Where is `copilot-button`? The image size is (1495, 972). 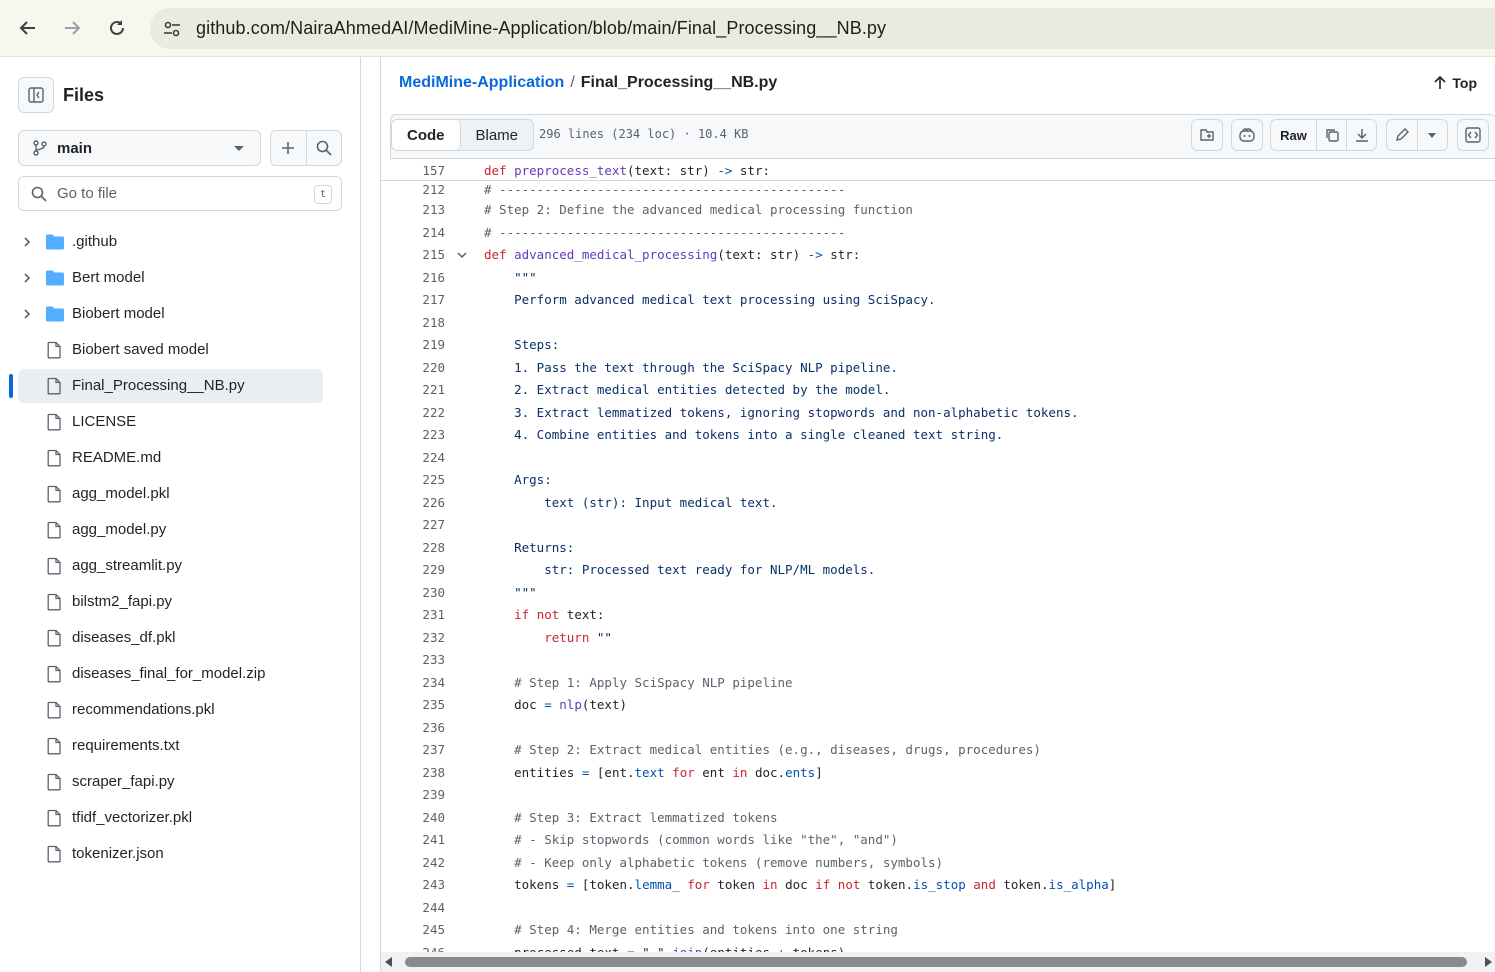
copilot-button is located at coordinates (1247, 135).